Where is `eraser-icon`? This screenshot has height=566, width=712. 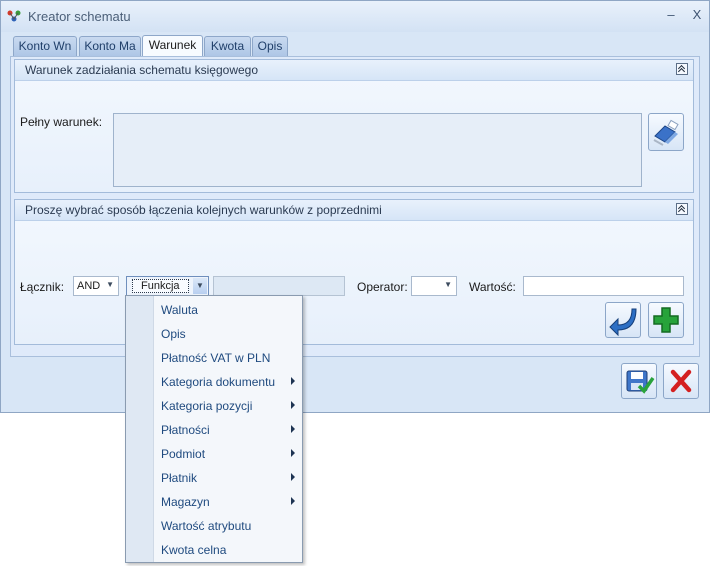
eraser-icon is located at coordinates (666, 132).